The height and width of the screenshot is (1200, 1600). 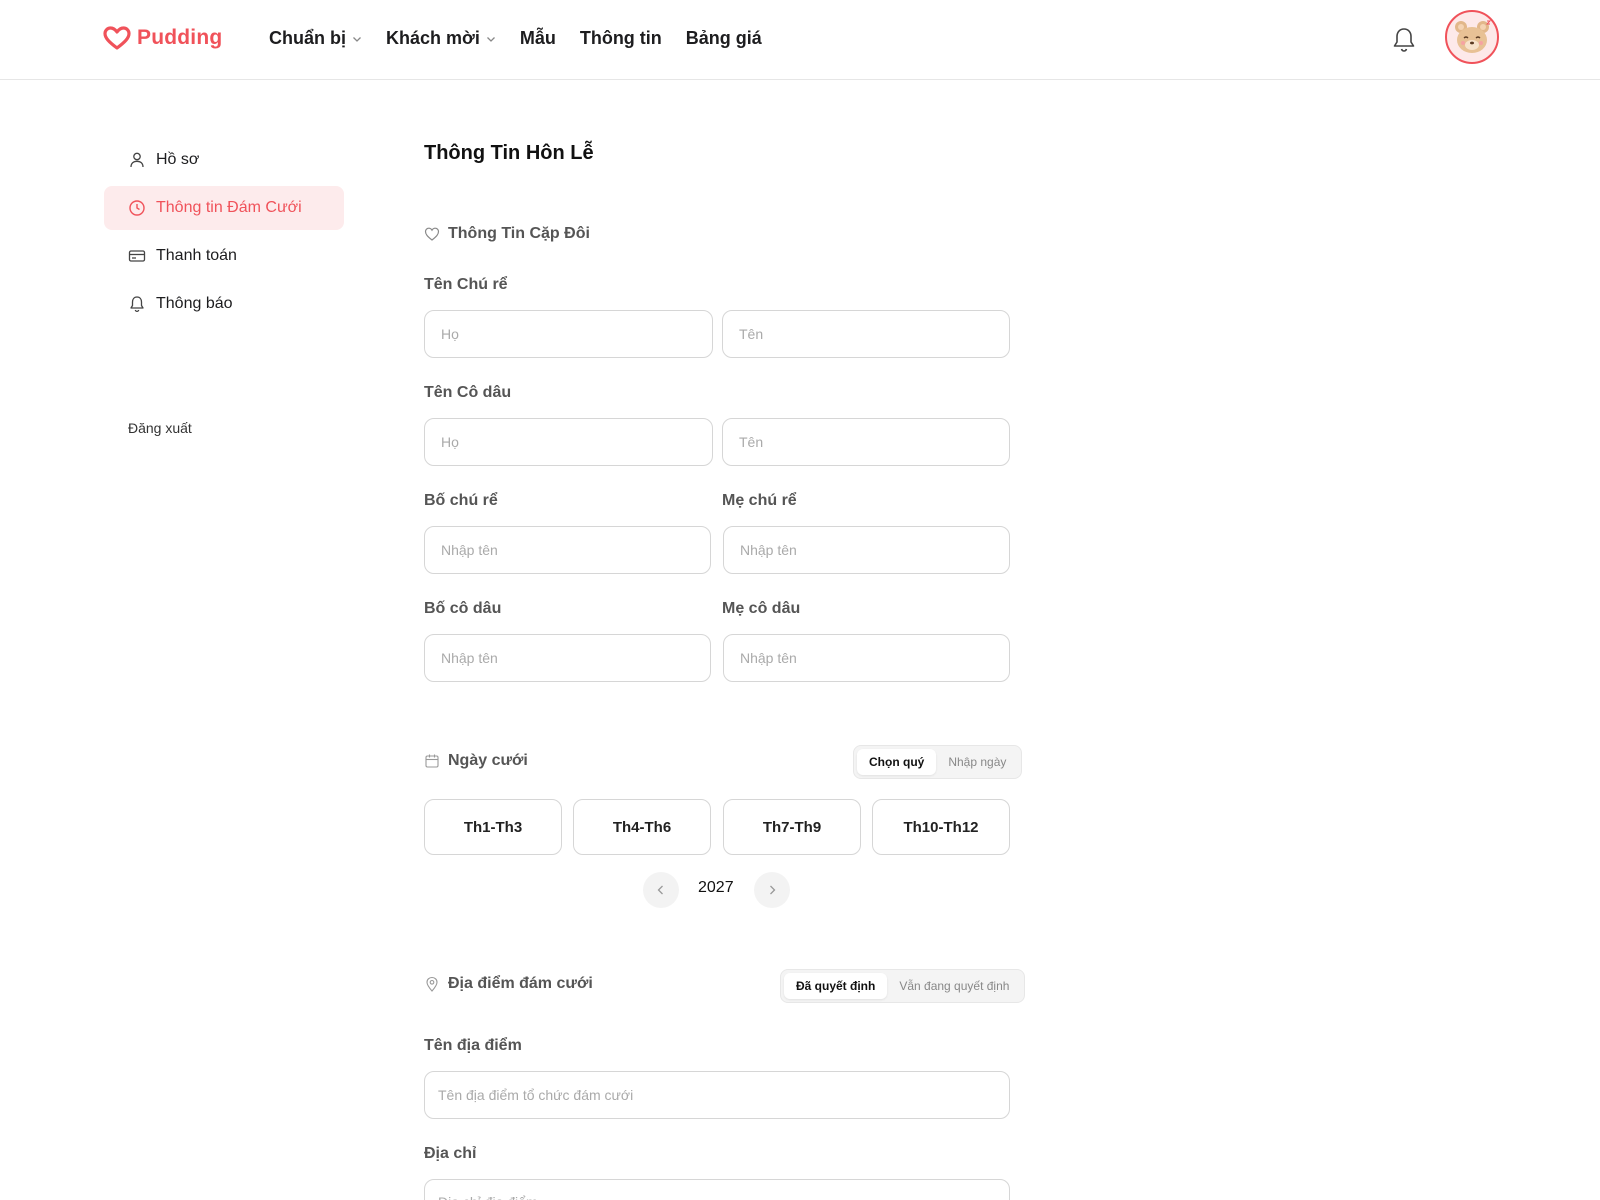 What do you see at coordinates (836, 986) in the screenshot?
I see `venue-mode-decided: Đã quyết định` at bounding box center [836, 986].